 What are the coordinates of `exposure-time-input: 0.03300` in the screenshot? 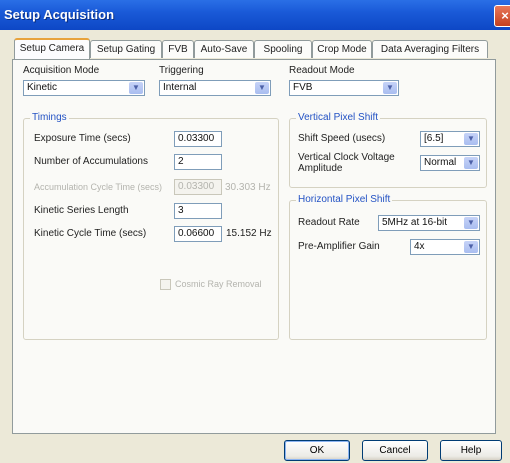 It's located at (198, 139).